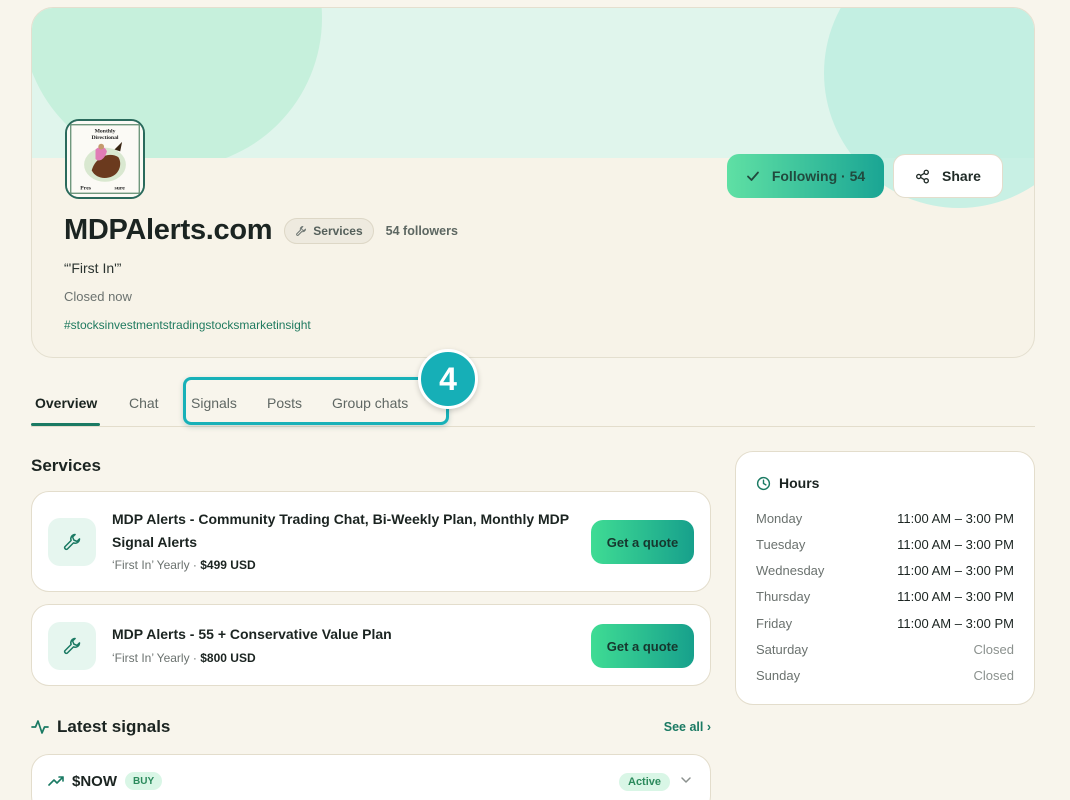 Image resolution: width=1070 pixels, height=800 pixels. What do you see at coordinates (885, 596) in the screenshot?
I see `hours-row: Thursday 11:00 AM – 3:00 PM` at bounding box center [885, 596].